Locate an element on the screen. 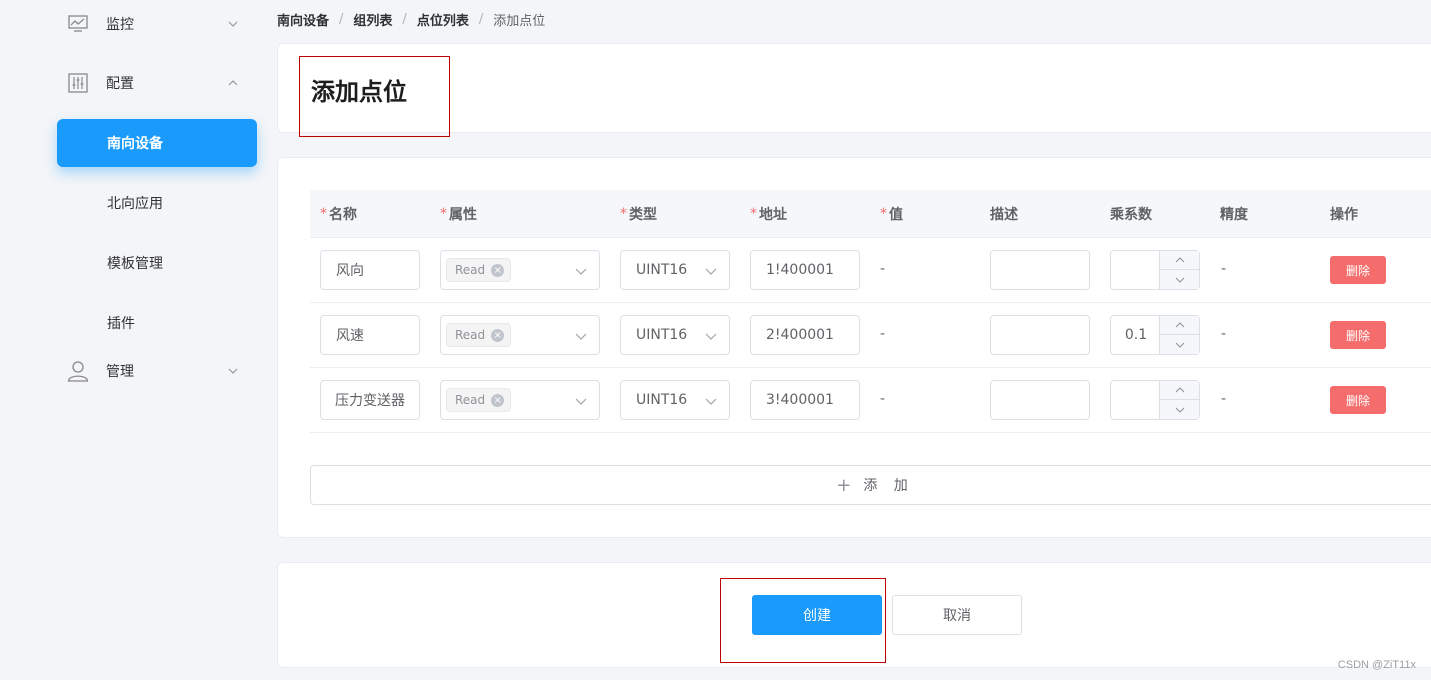 This screenshot has height=680, width=1431. table-row: 风向 Read × UINT16 1!400001 - - 删除 is located at coordinates (870, 270).